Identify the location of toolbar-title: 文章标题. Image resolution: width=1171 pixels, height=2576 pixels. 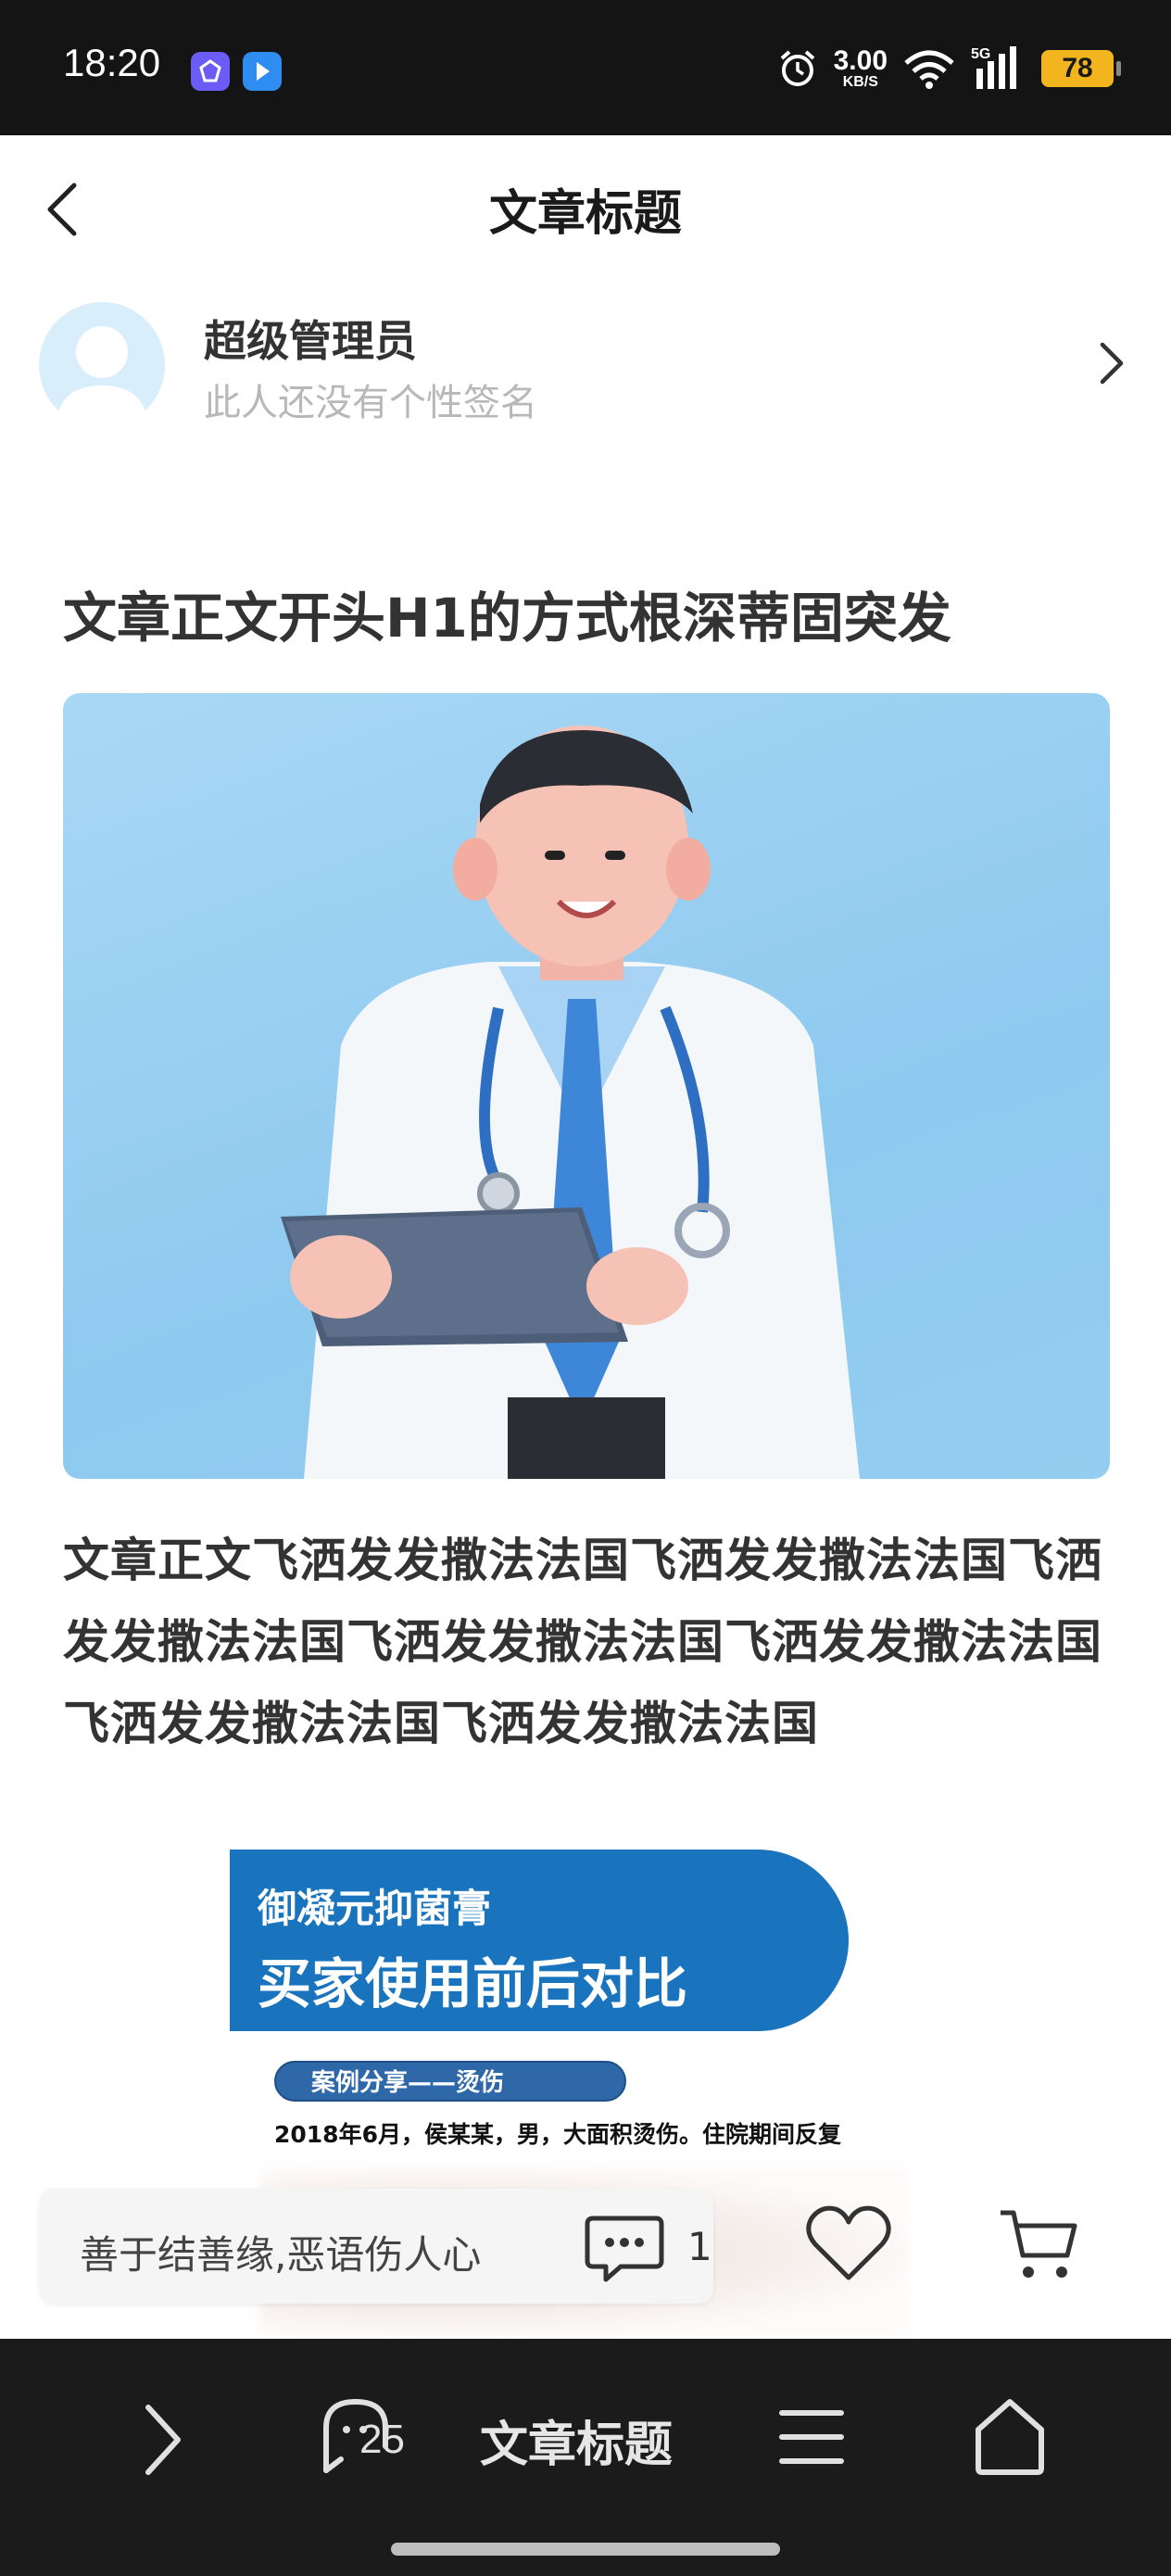
(577, 2440).